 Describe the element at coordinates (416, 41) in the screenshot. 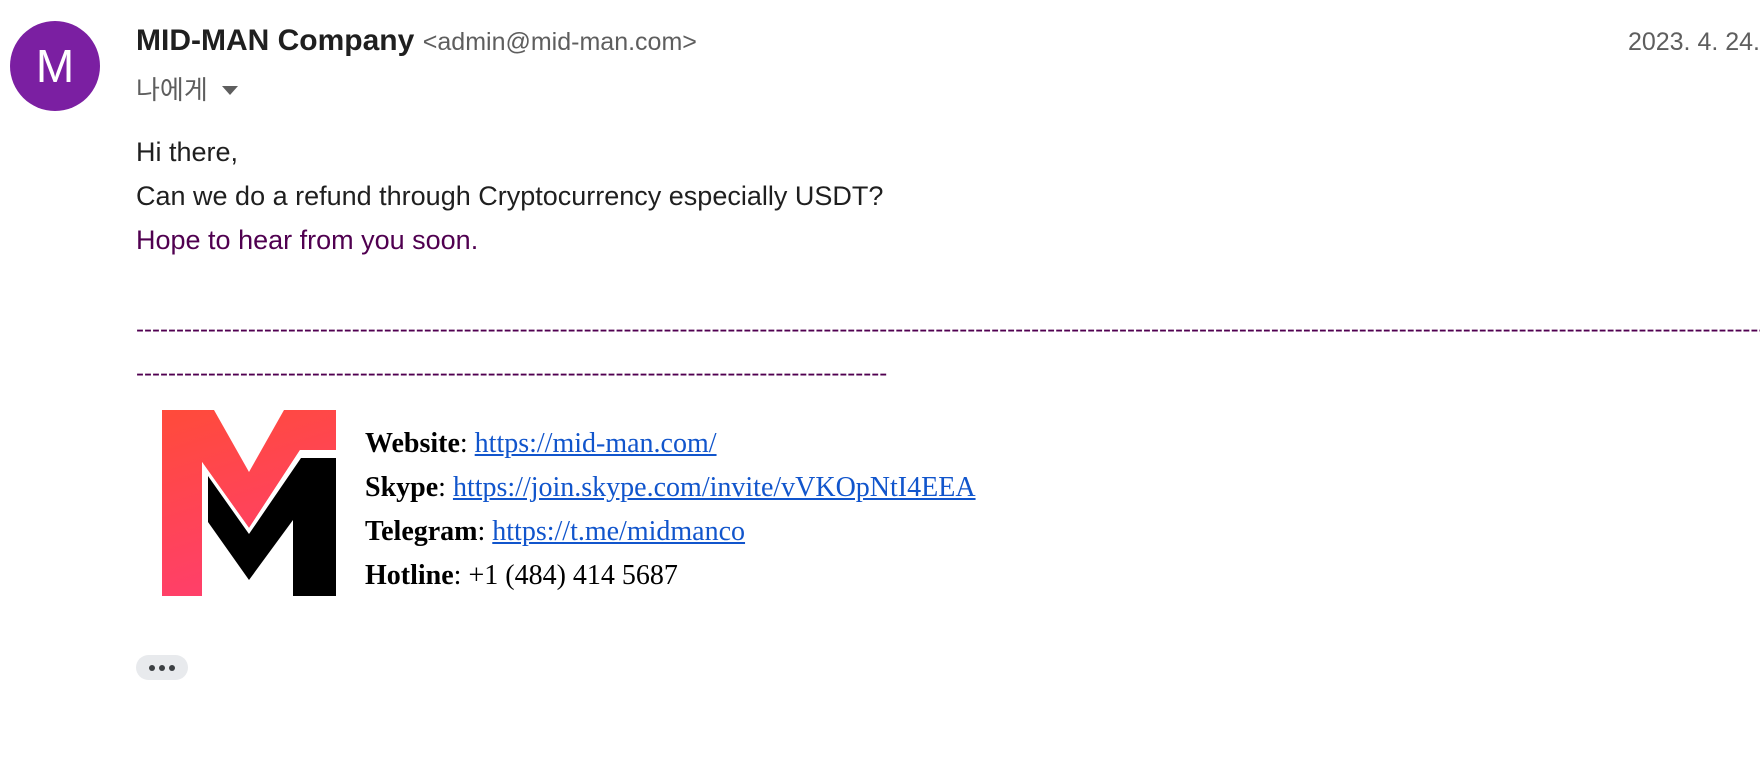

I see `sender-line: MID-MAN Company <admin@mid-man.com>` at that location.